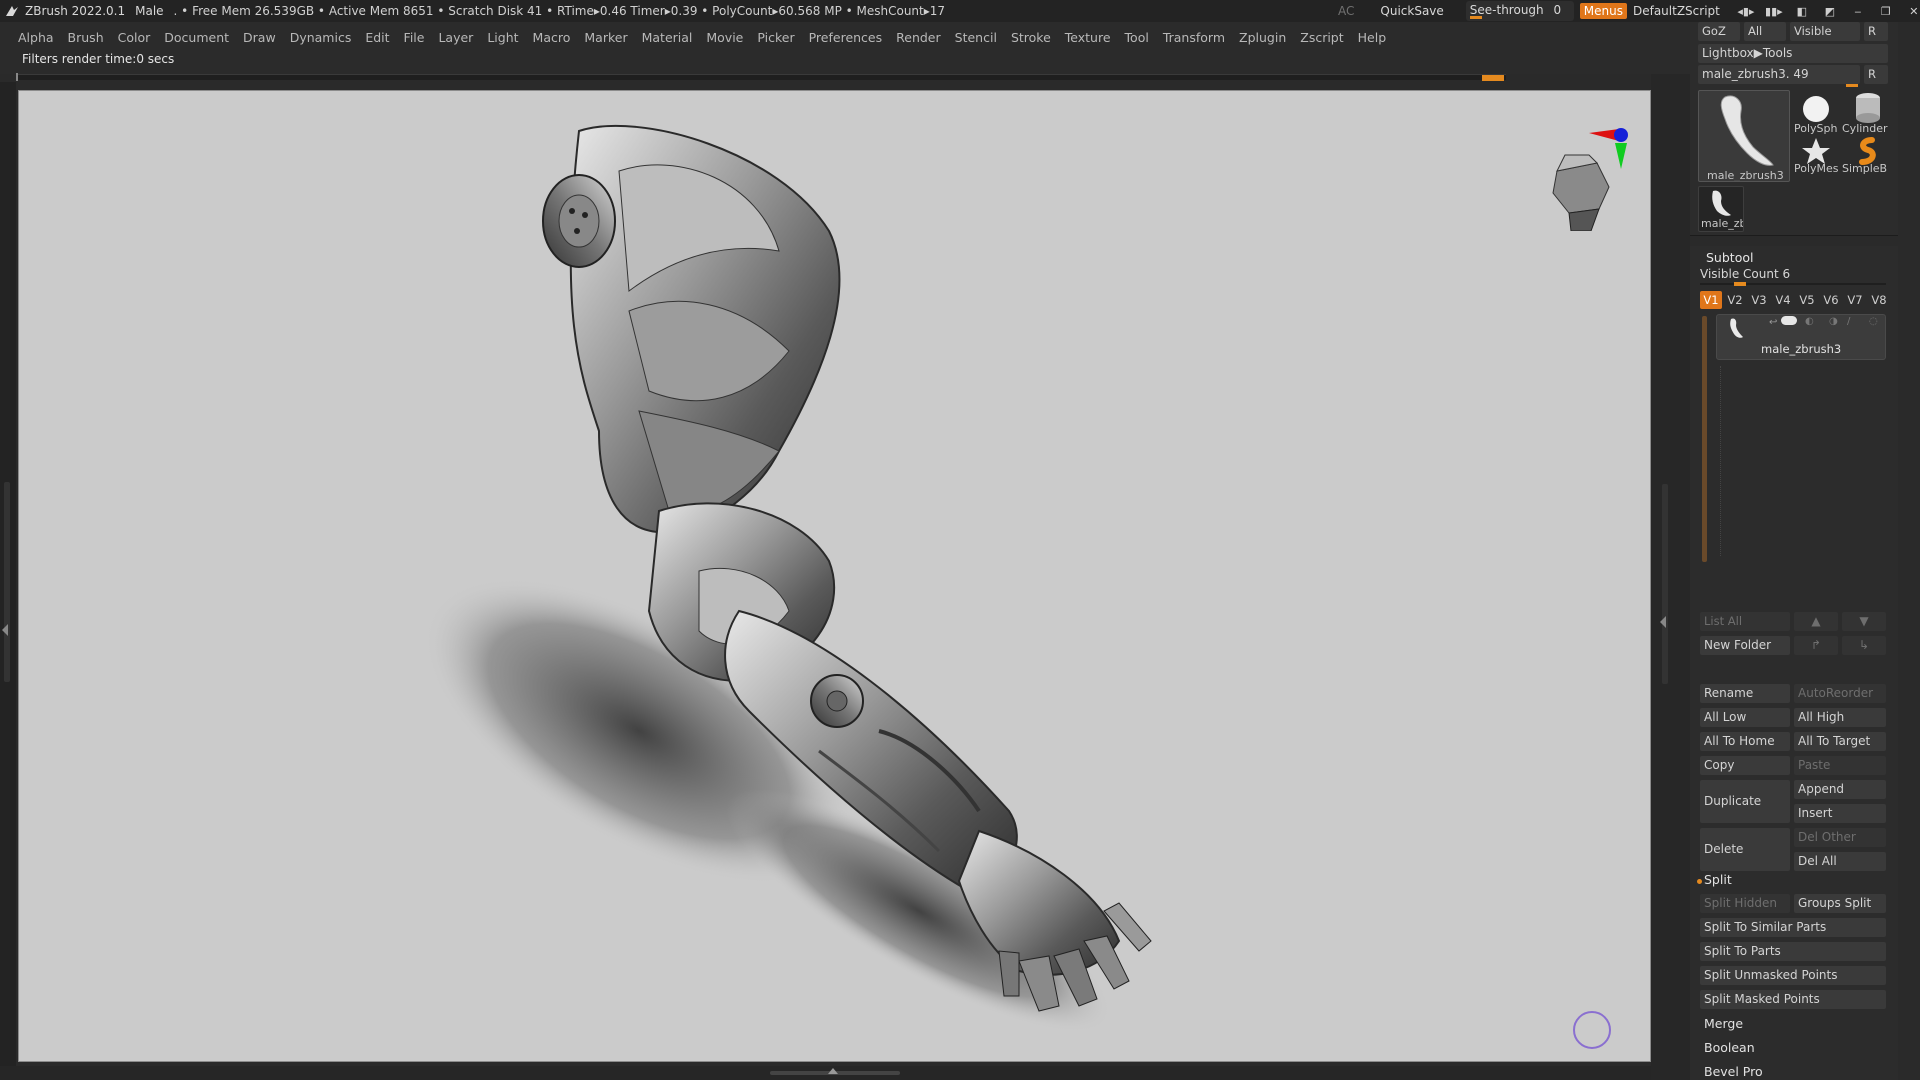 The width and height of the screenshot is (1920, 1080). I want to click on split-unmasked-points-button: Split Unmasked Points, so click(1793, 975).